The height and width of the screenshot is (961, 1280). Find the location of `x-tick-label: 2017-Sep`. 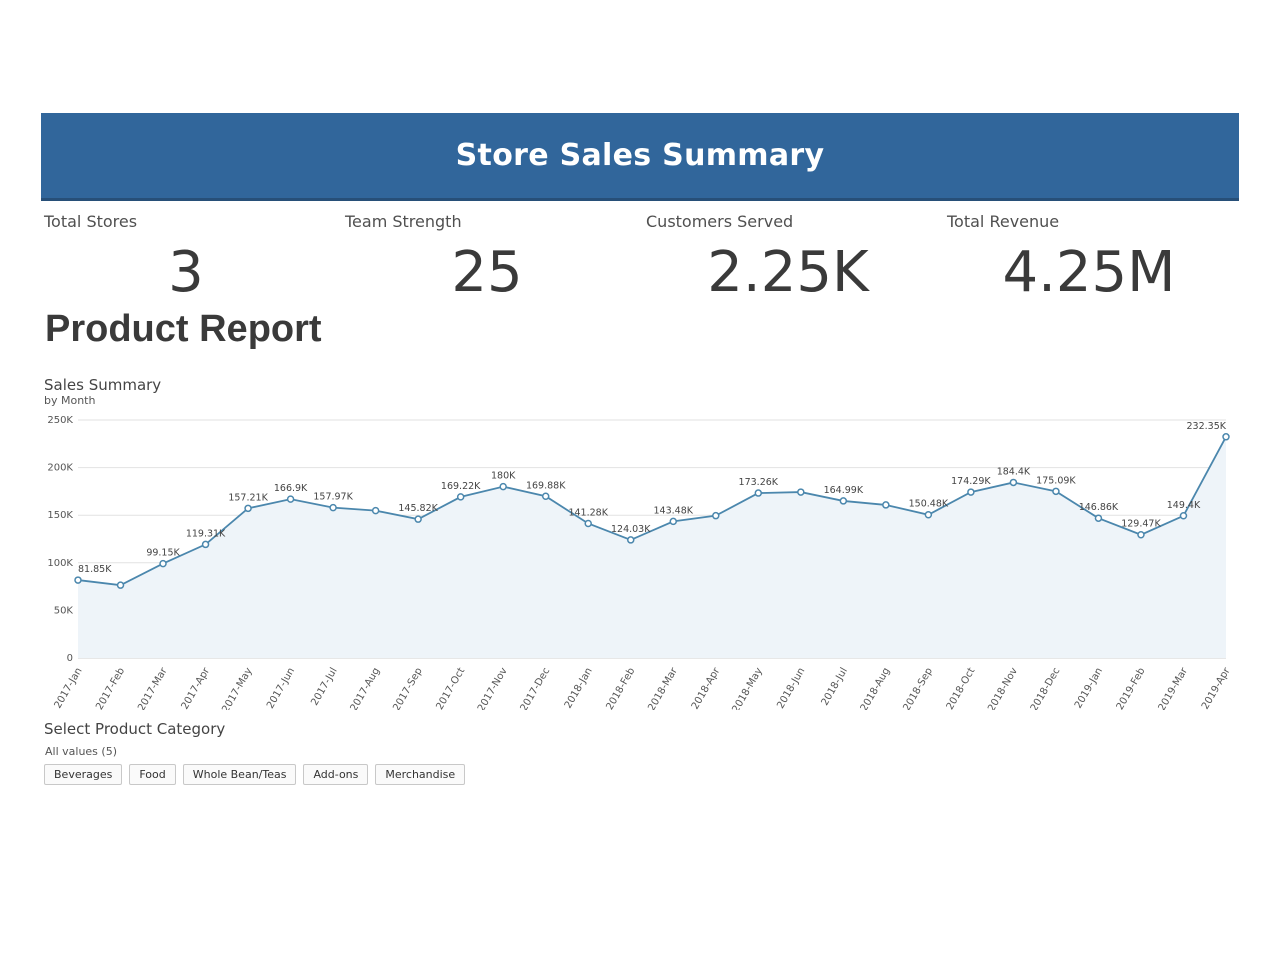

x-tick-label: 2017-Sep is located at coordinates (407, 688).